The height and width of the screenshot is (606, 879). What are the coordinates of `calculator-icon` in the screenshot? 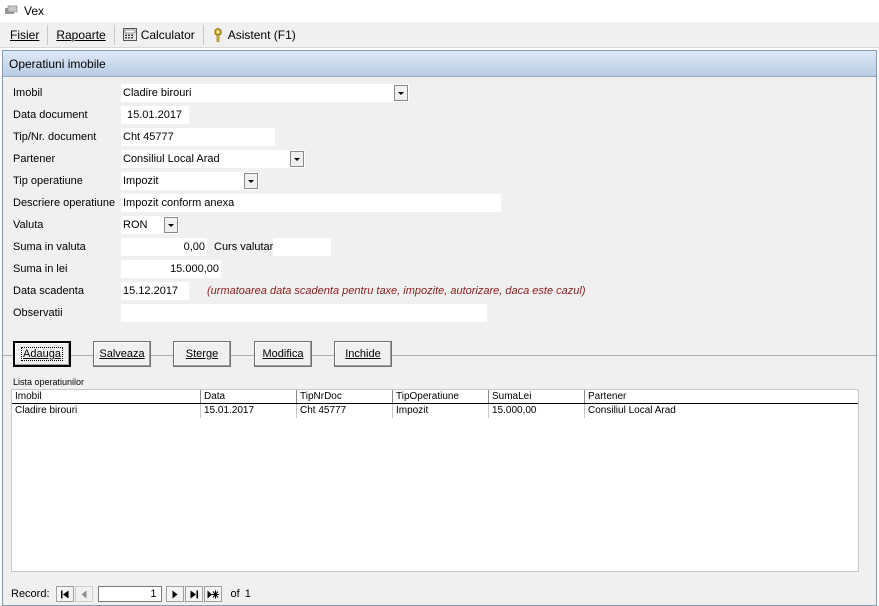 It's located at (129, 34).